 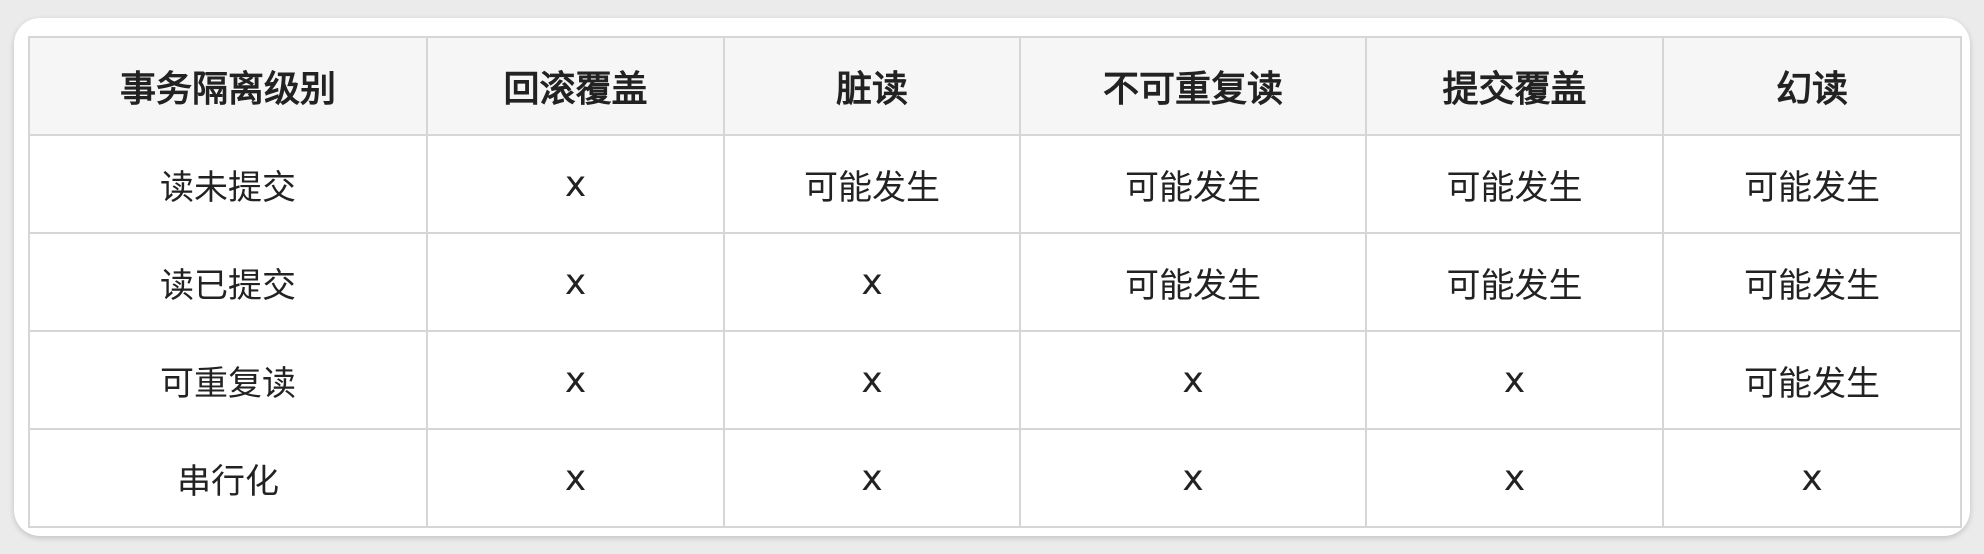 I want to click on header-isolation-level: 事务隔离级别, so click(x=228, y=86).